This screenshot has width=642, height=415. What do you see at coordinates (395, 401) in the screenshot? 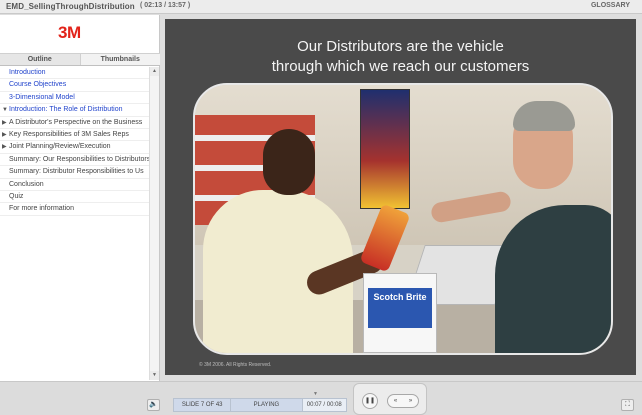
I see `prev-slide-icon: «` at bounding box center [395, 401].